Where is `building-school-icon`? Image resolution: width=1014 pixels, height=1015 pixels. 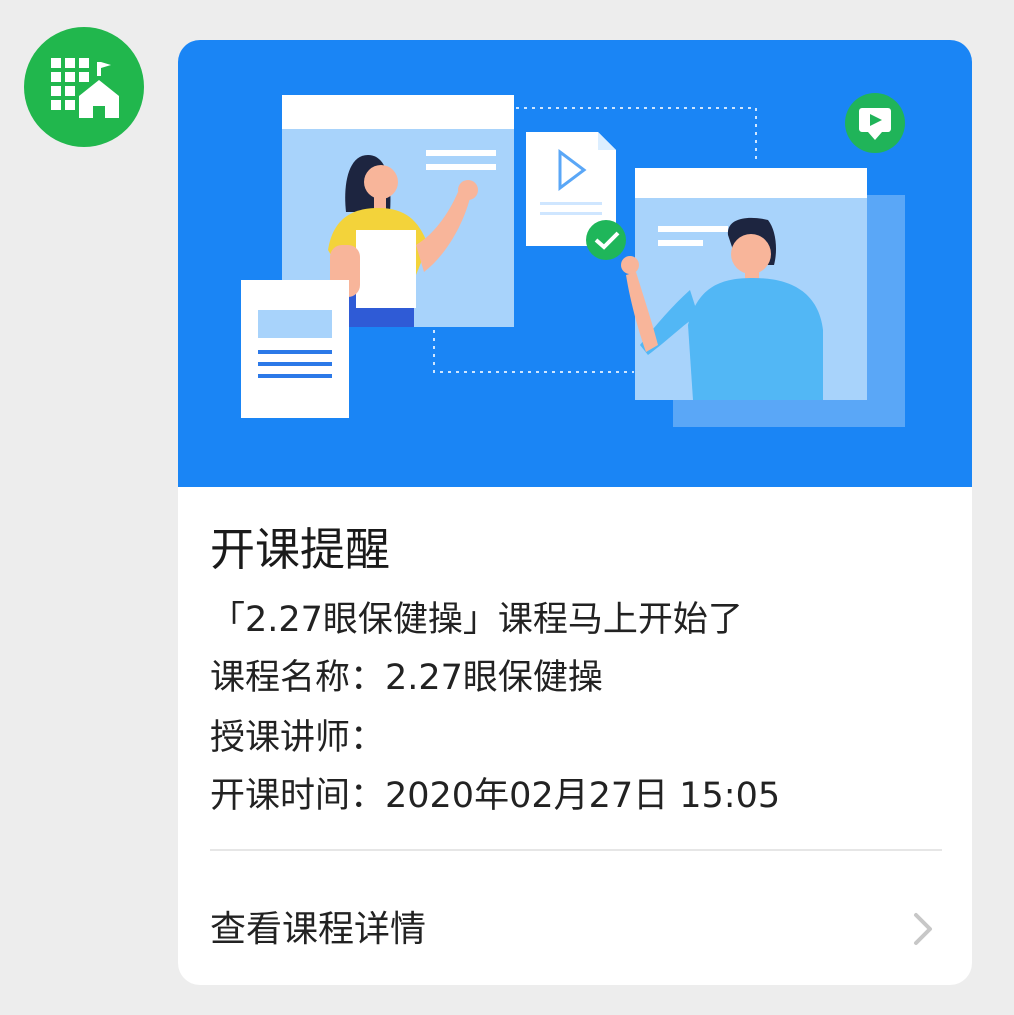 building-school-icon is located at coordinates (85, 88).